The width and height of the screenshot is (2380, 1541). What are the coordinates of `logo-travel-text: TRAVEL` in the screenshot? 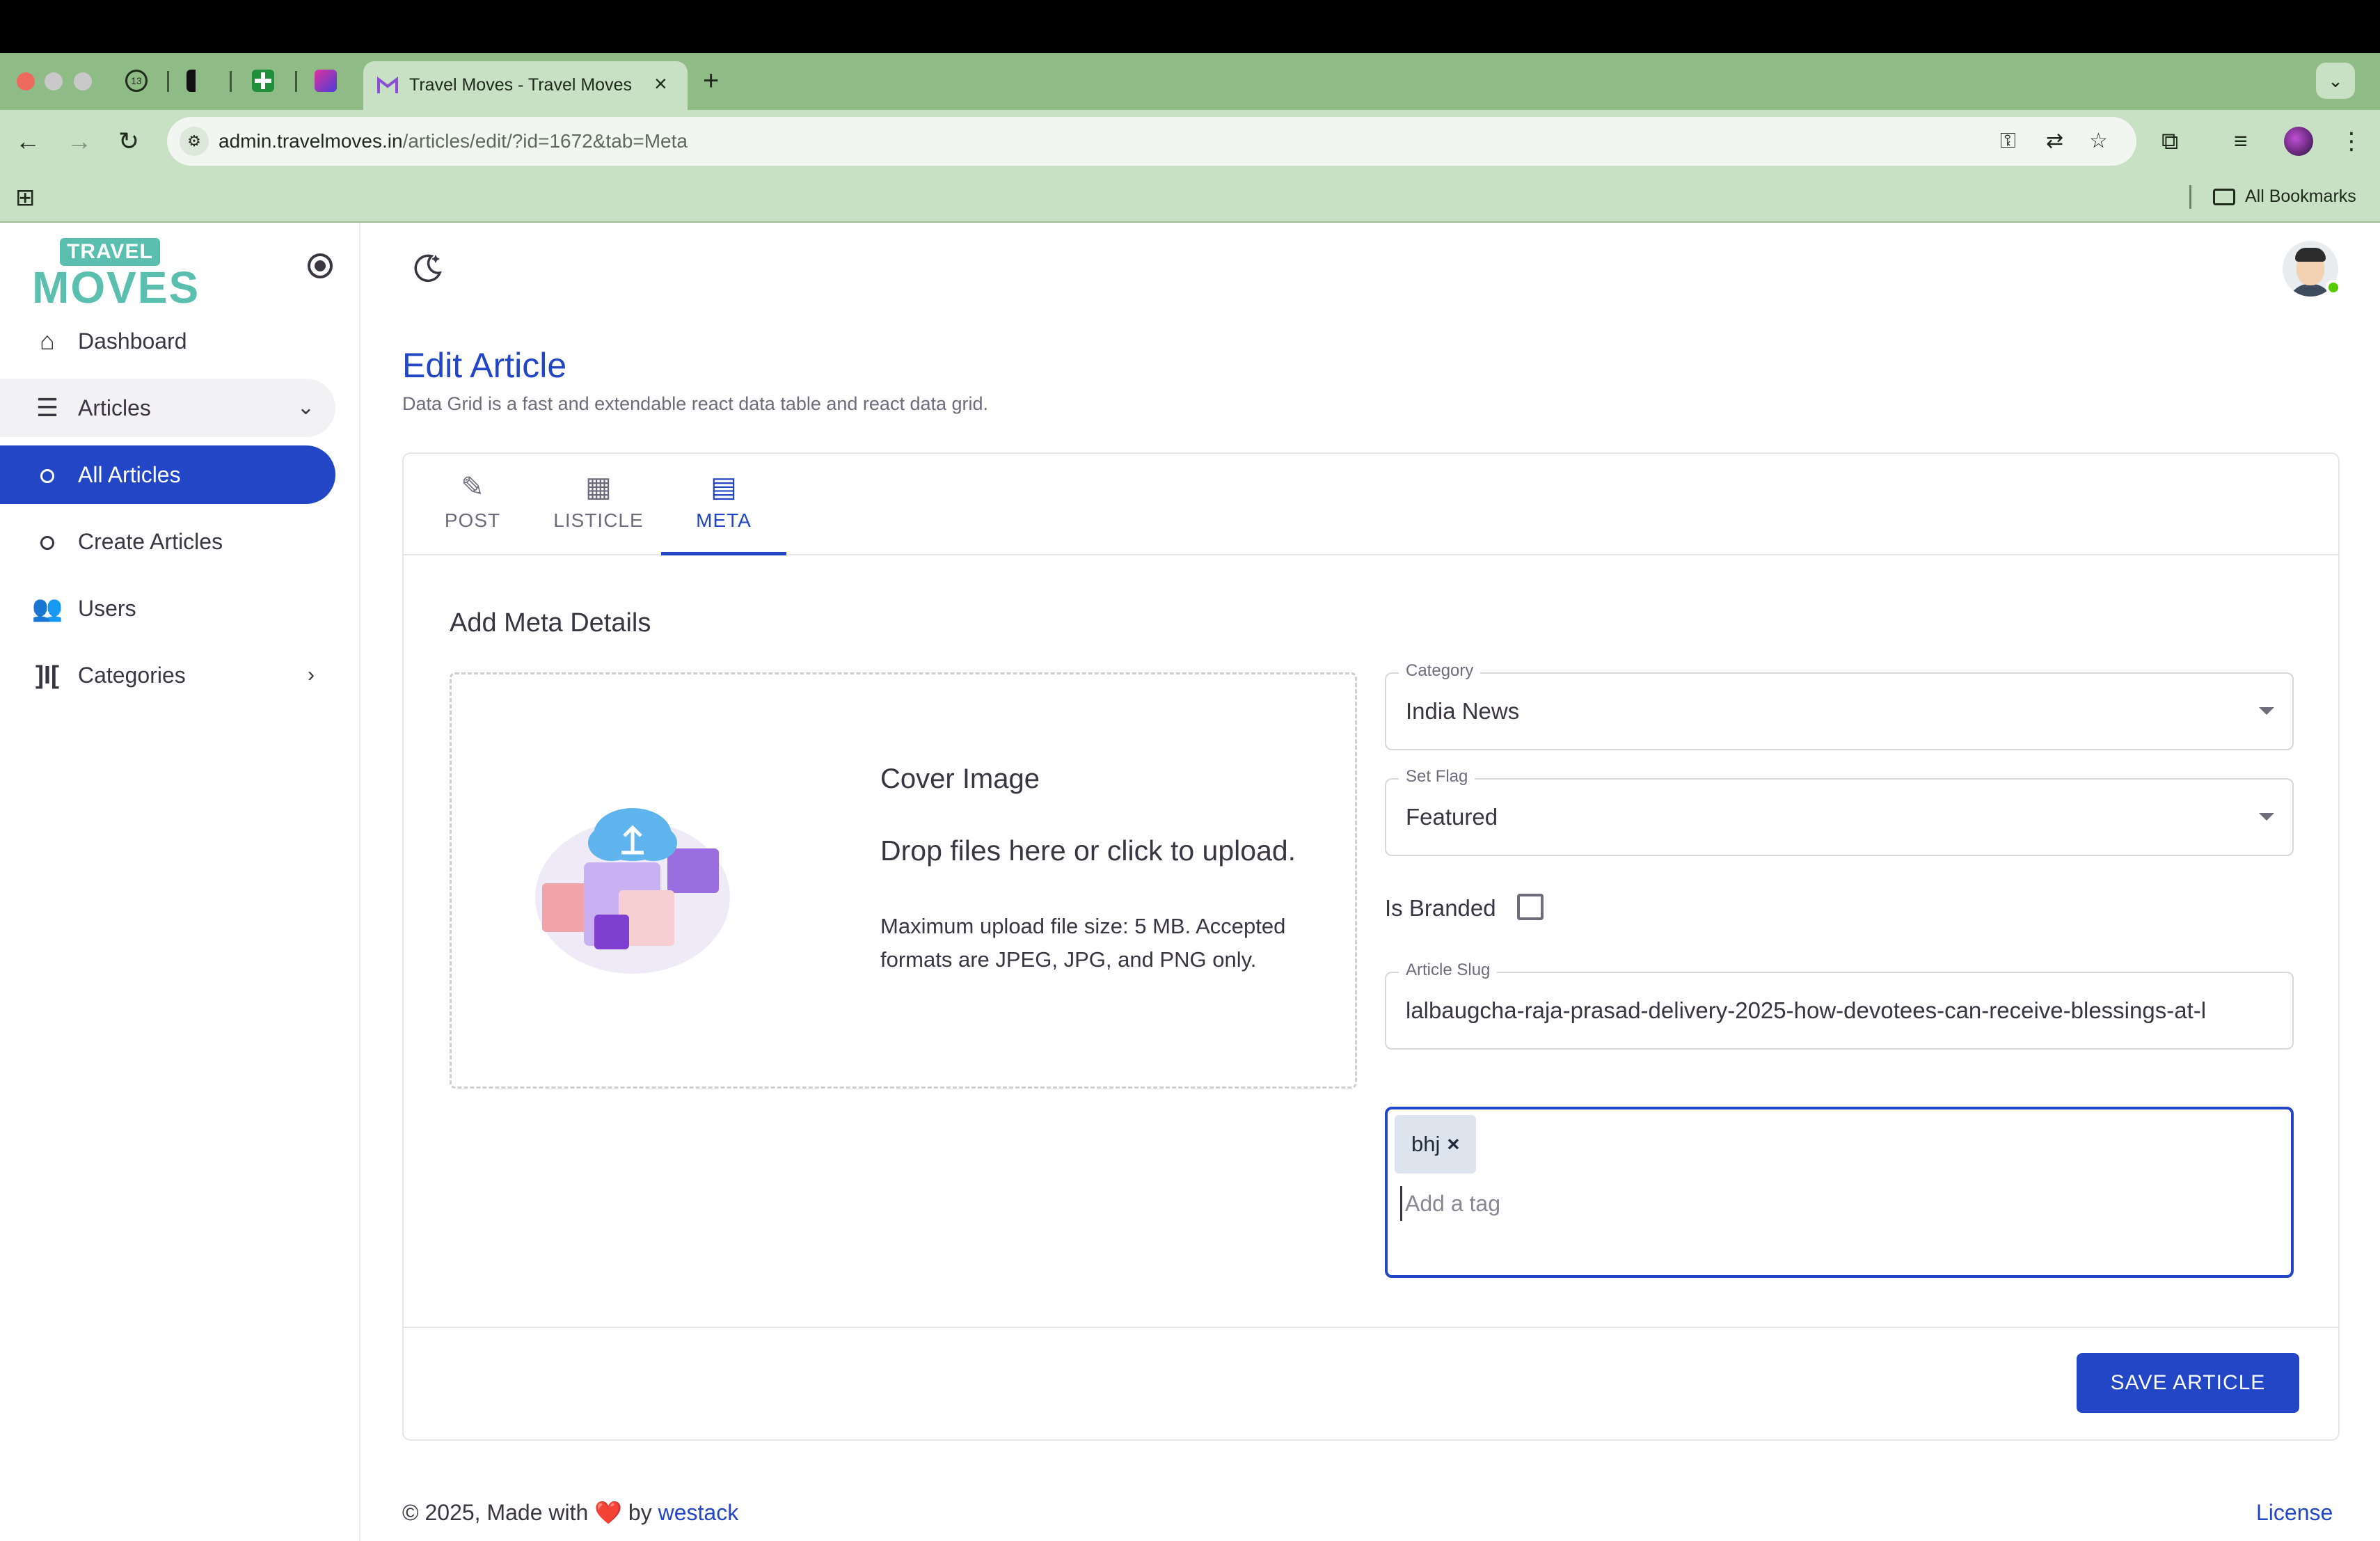 It's located at (110, 252).